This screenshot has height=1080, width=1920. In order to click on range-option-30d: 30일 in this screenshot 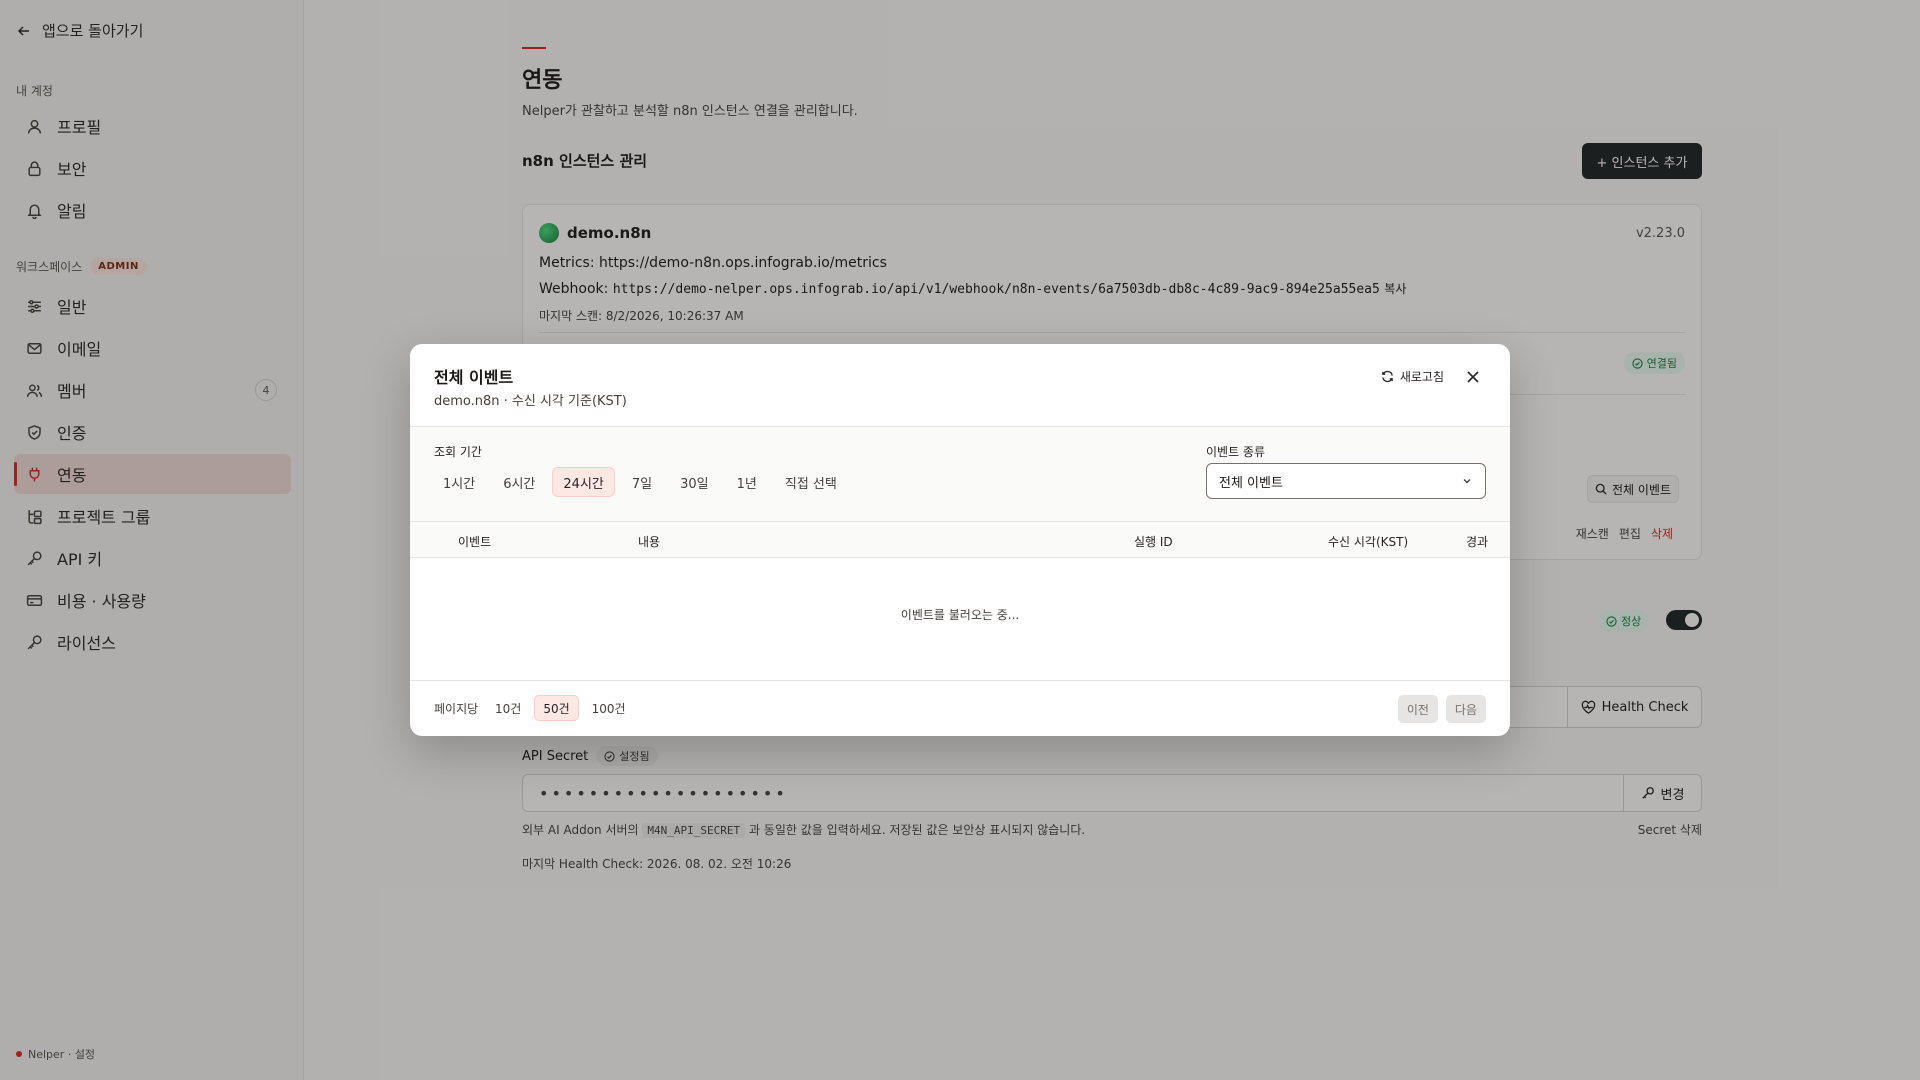, I will do `click(694, 482)`.